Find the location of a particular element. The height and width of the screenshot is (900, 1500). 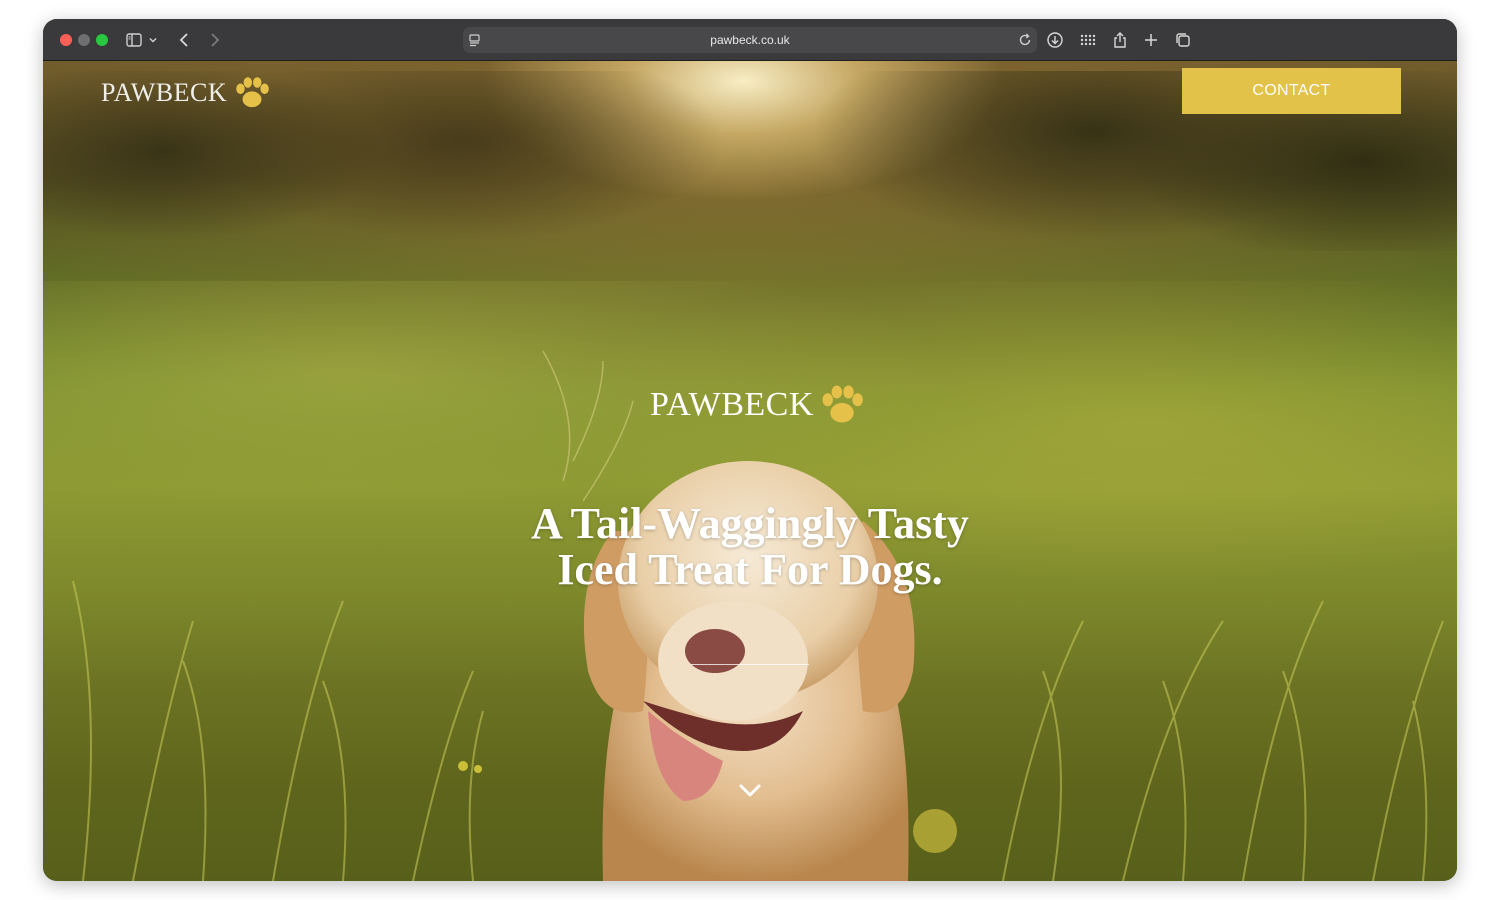

download-icon is located at coordinates (1055, 40).